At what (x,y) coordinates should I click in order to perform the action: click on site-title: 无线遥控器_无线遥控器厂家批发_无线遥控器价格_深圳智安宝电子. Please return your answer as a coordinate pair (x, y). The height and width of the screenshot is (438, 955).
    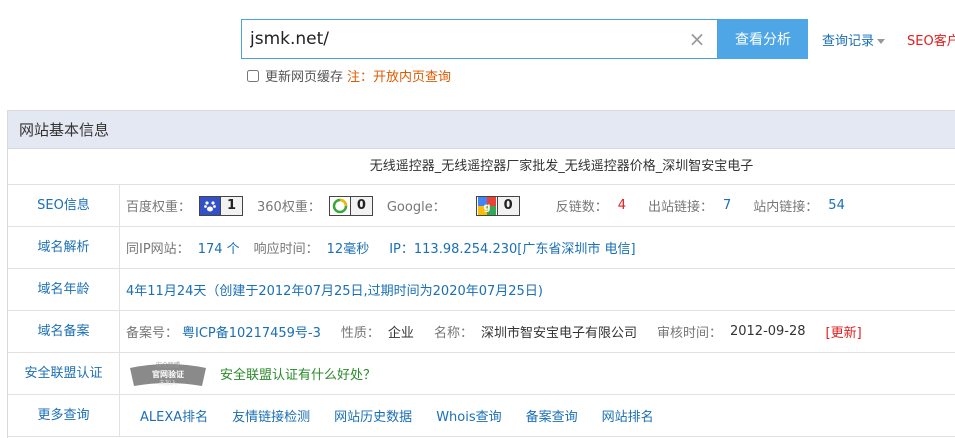
    Looking at the image, I should click on (481, 167).